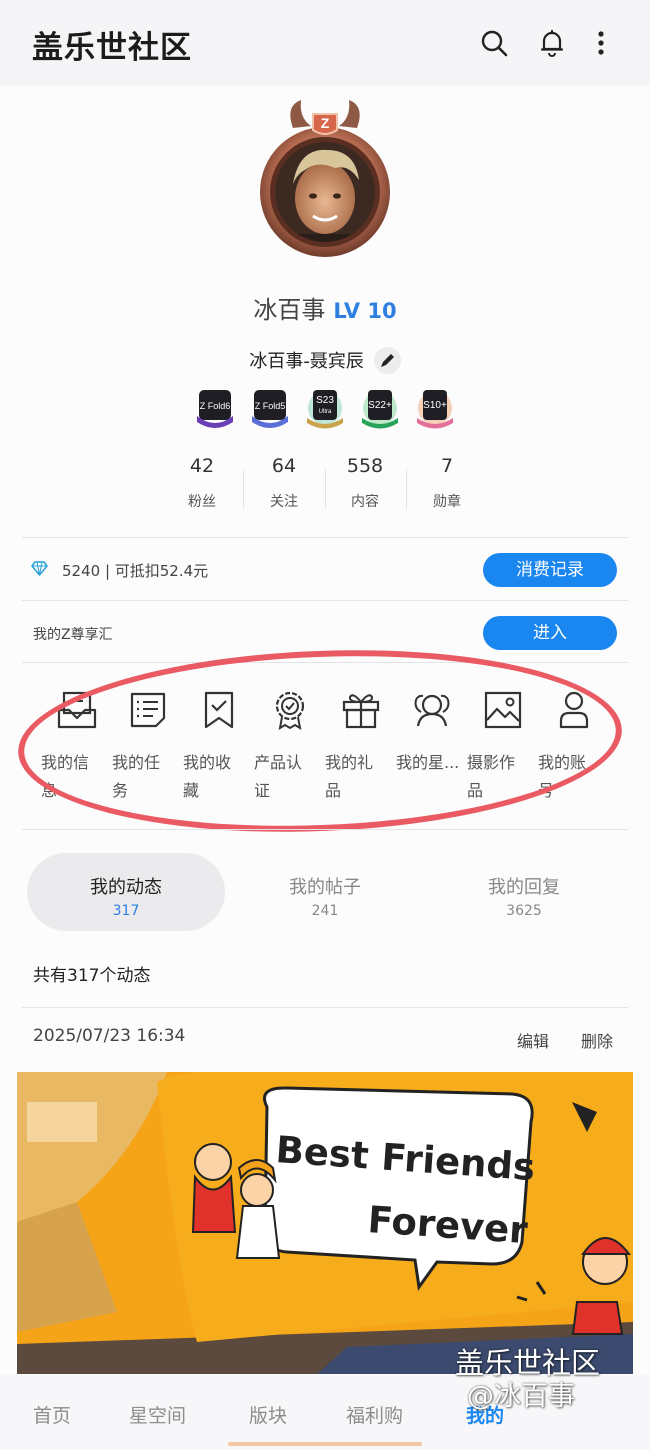 The width and height of the screenshot is (650, 1450). I want to click on watermark-line: @冰百事, so click(521, 1396).